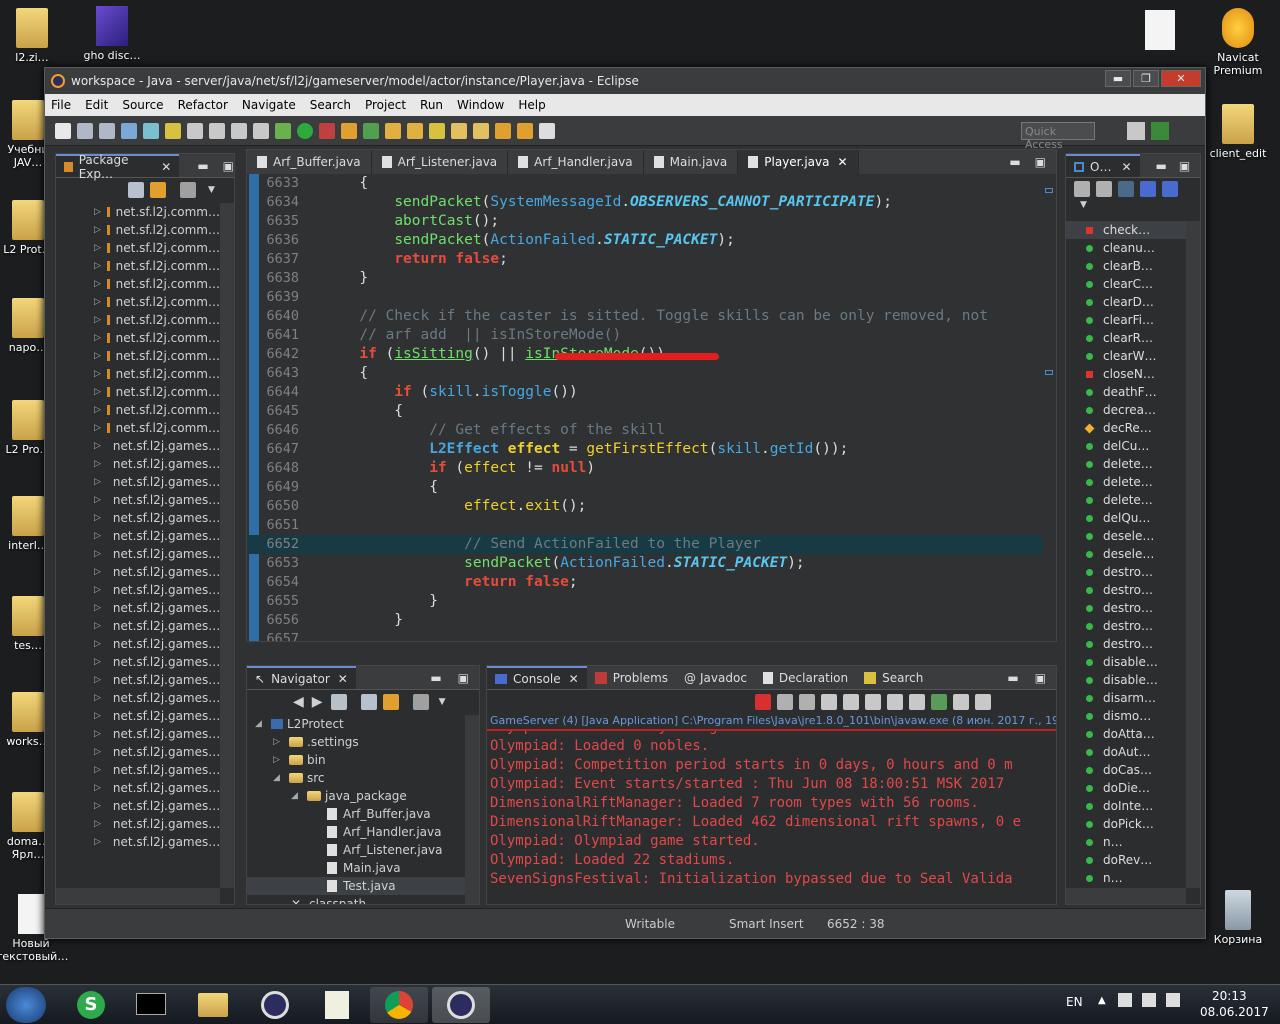 The image size is (1280, 1024). I want to click on open-task-icon, so click(415, 130).